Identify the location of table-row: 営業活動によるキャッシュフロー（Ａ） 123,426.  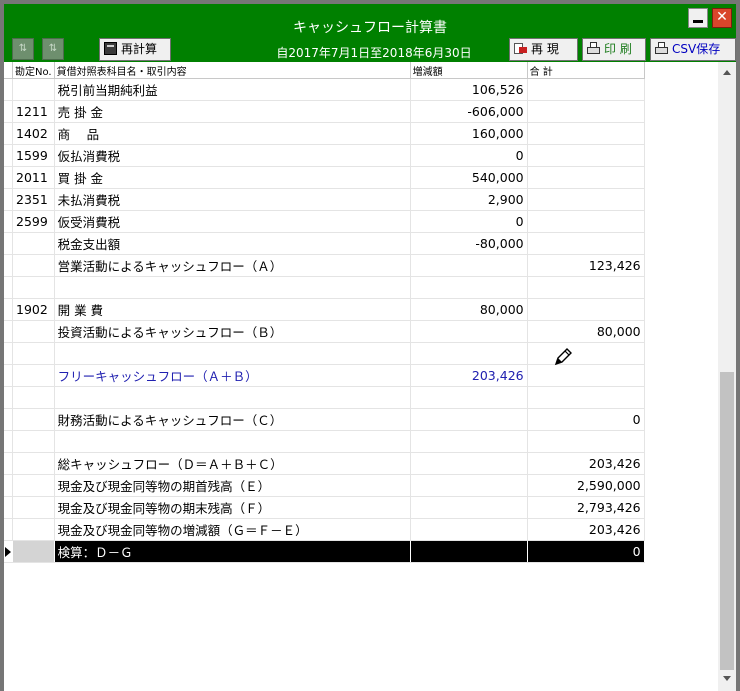
(324, 265).